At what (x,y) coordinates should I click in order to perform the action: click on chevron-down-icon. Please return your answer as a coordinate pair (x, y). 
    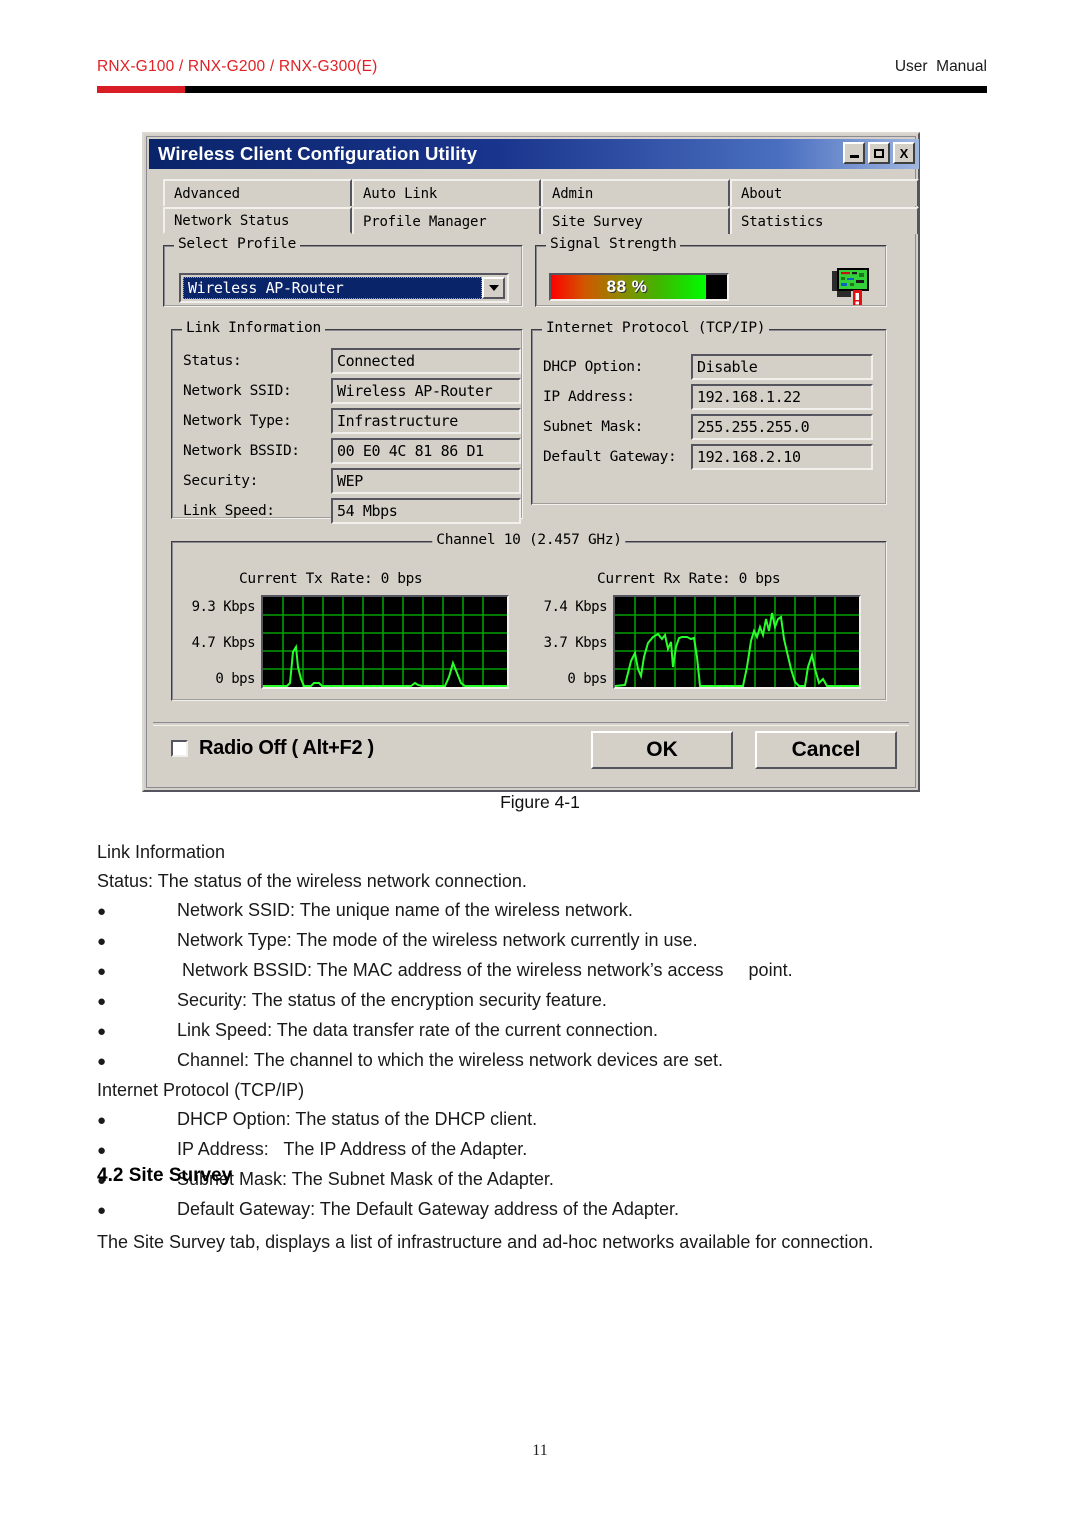
    Looking at the image, I should click on (493, 288).